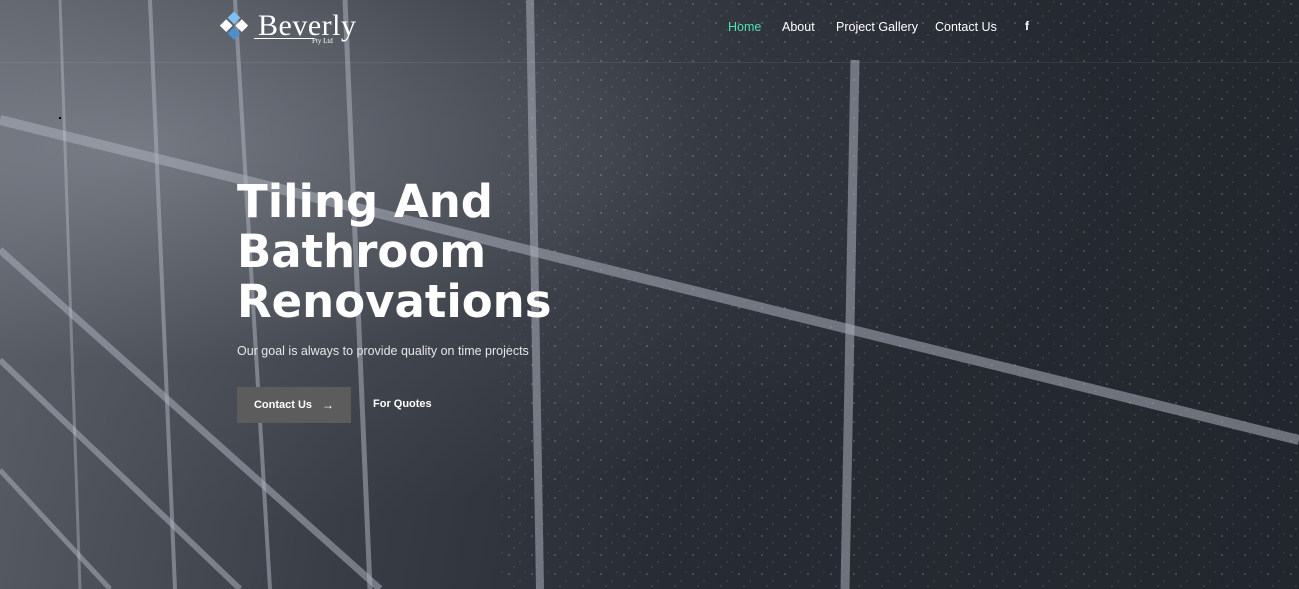 The width and height of the screenshot is (1299, 589). Describe the element at coordinates (328, 405) in the screenshot. I see `arrow-right-icon: →` at that location.